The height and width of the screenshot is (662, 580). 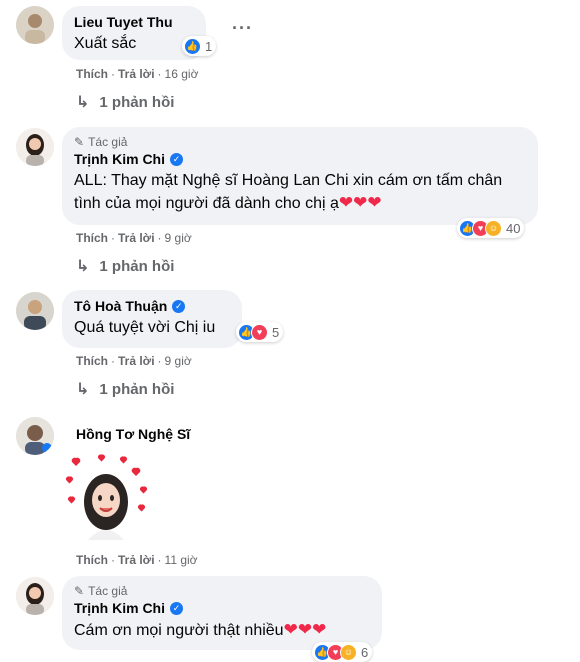 I want to click on reaction-count: 40, so click(x=513, y=228).